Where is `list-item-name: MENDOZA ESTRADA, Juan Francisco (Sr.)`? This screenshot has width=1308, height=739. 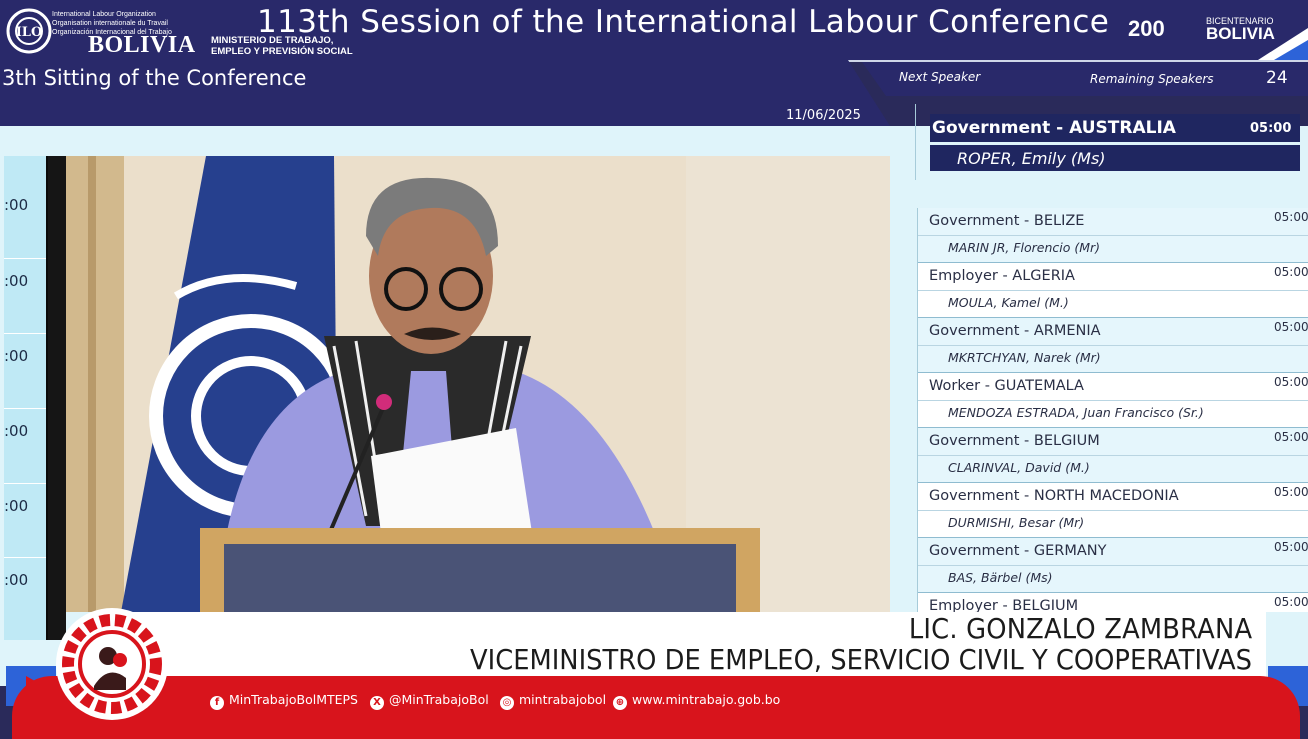
list-item-name: MENDOZA ESTRADA, Juan Francisco (Sr.) is located at coordinates (1076, 412).